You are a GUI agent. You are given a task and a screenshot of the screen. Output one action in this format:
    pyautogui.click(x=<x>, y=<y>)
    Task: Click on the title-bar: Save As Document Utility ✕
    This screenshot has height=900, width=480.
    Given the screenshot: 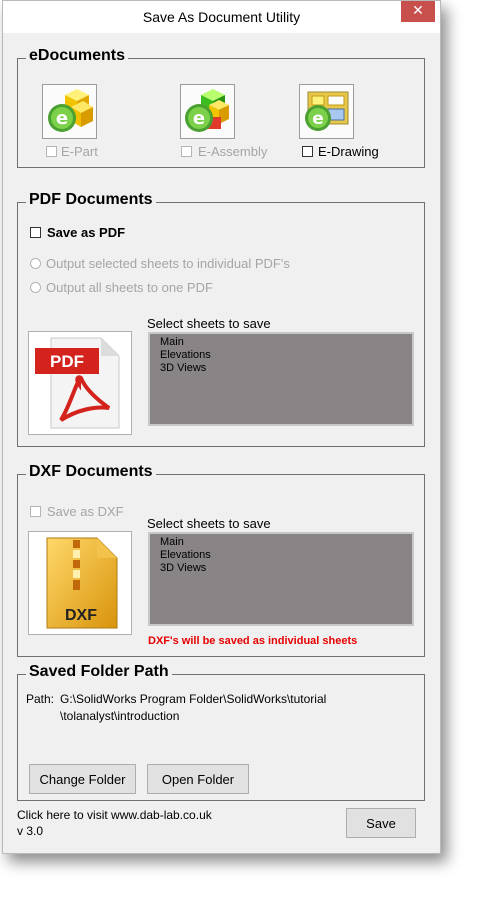 What is the action you would take?
    pyautogui.click(x=221, y=17)
    